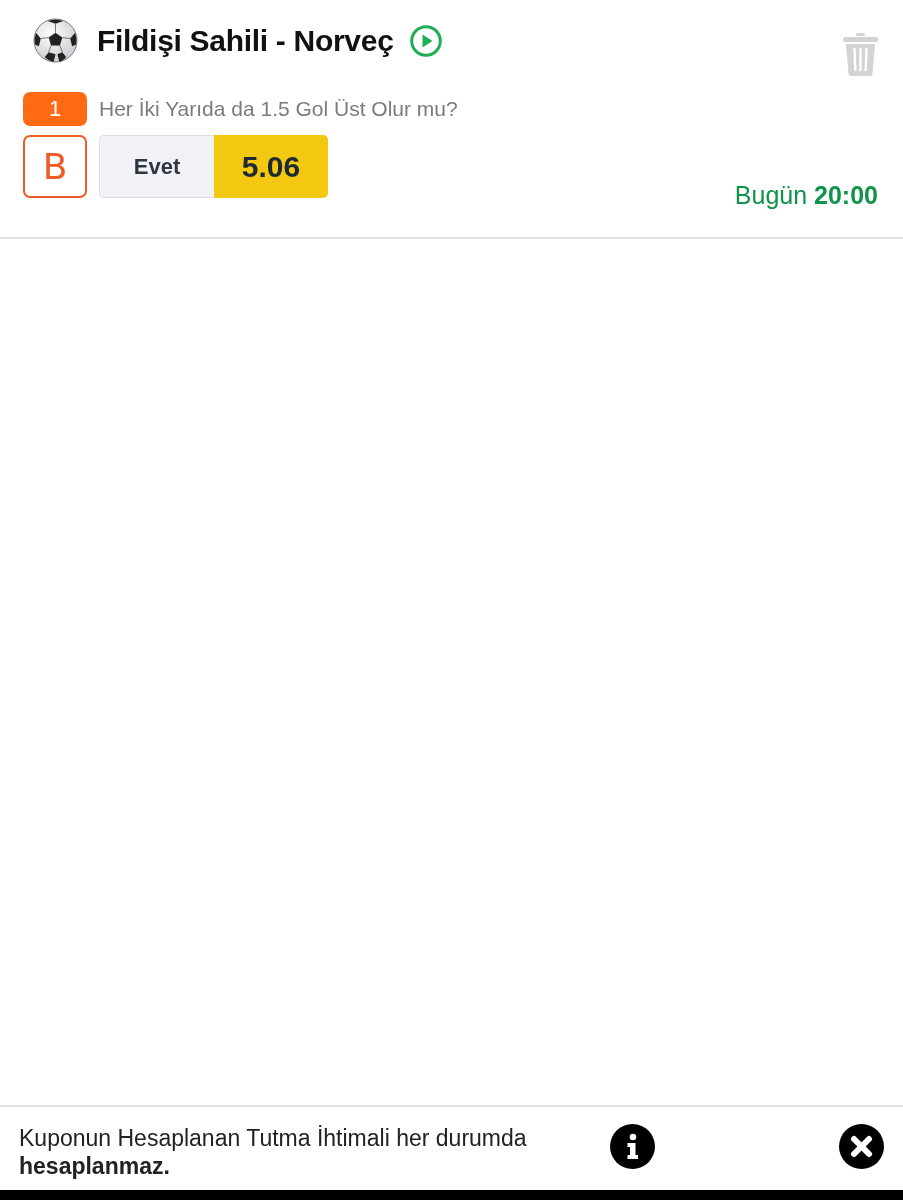 The height and width of the screenshot is (1200, 903). I want to click on play-icon, so click(425, 41).